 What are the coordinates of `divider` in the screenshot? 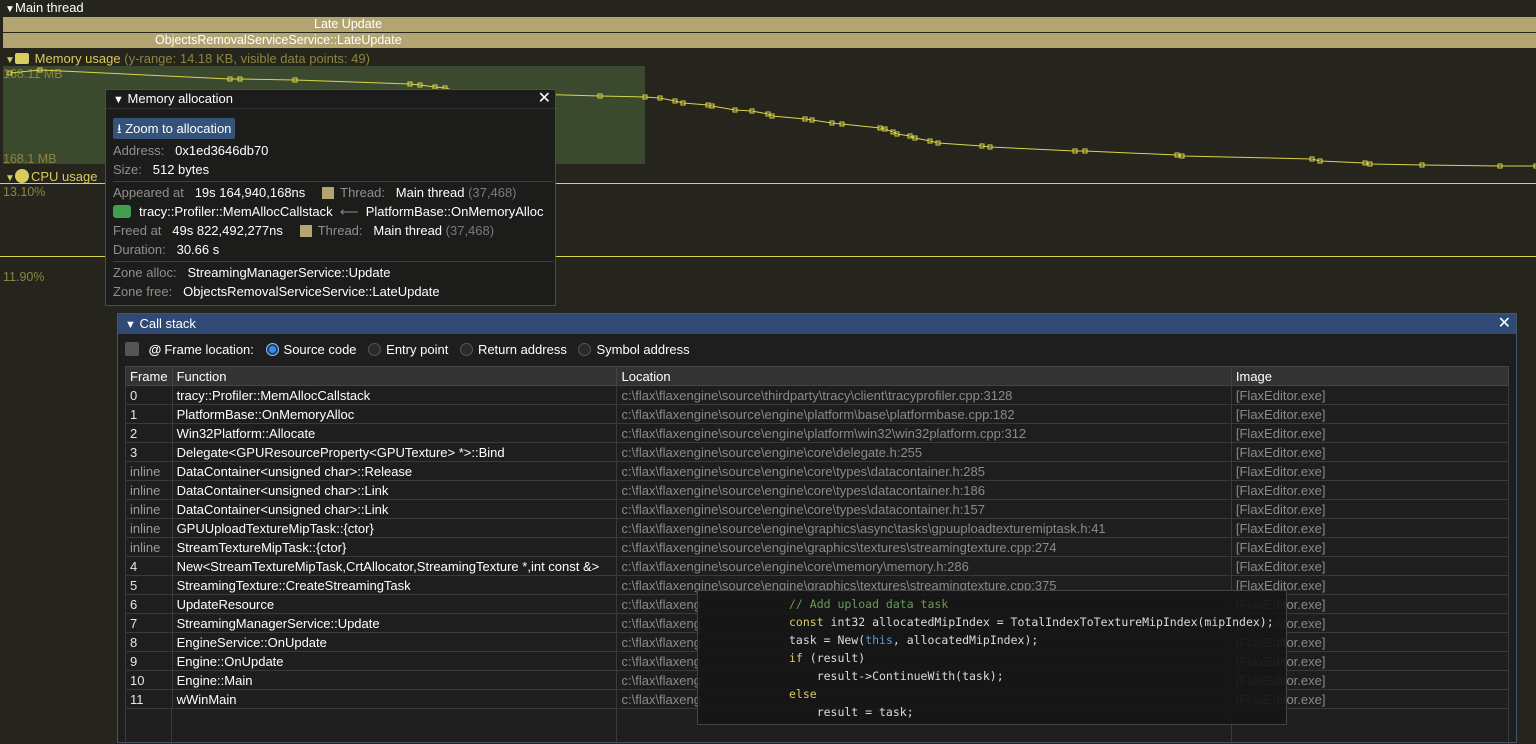 It's located at (333, 181).